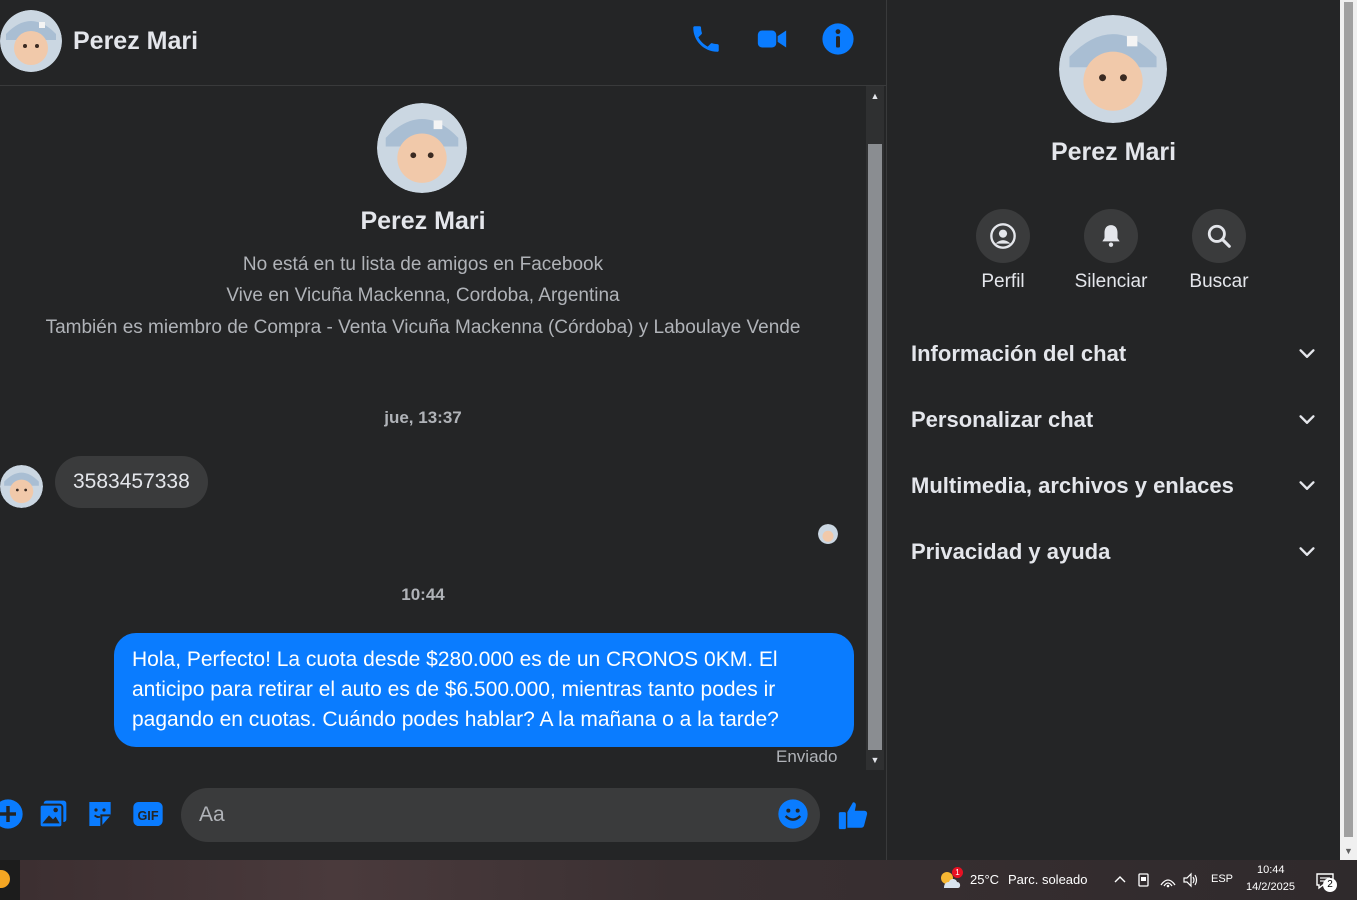 Image resolution: width=1357 pixels, height=900 pixels. I want to click on scroll-down-arrow: ▼, so click(875, 760).